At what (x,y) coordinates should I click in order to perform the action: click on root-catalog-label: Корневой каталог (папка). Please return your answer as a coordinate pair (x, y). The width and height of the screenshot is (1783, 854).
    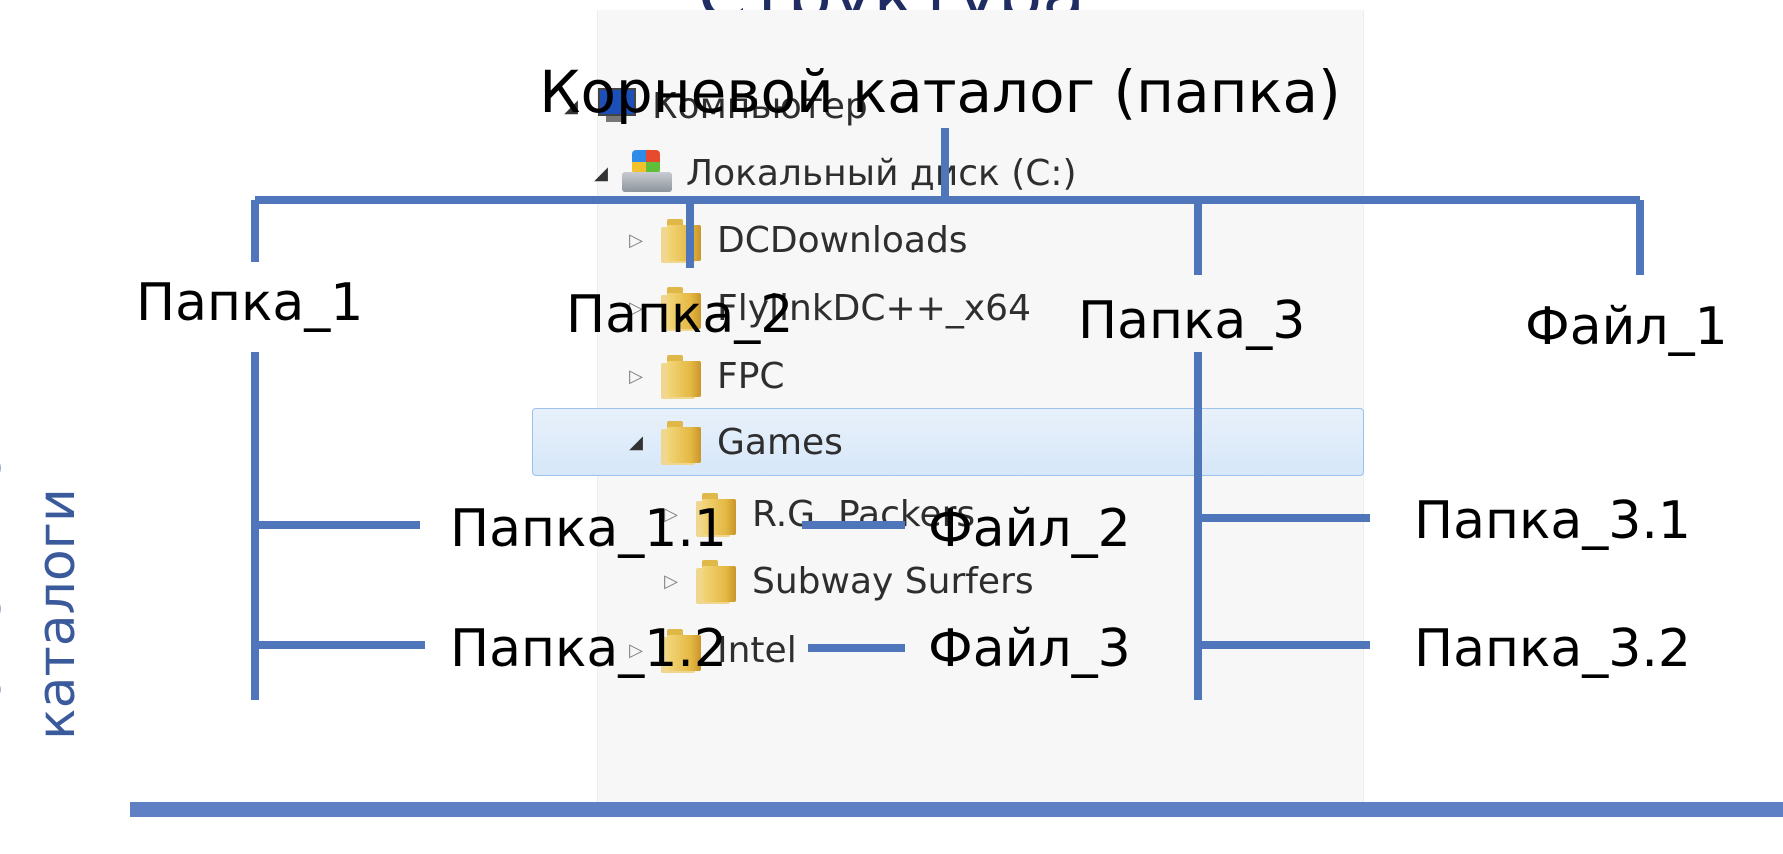
    Looking at the image, I should click on (940, 92).